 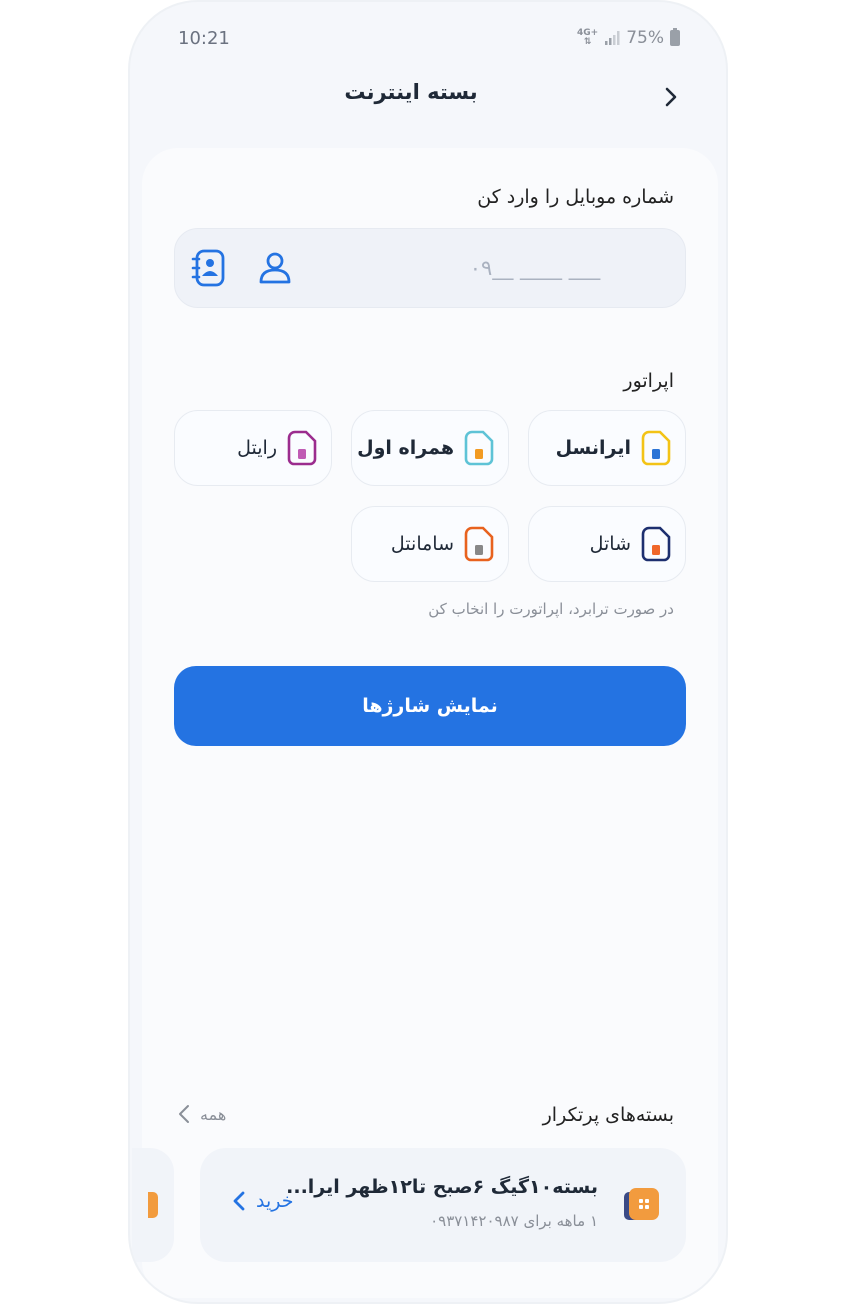 What do you see at coordinates (645, 38) in the screenshot?
I see `battery-percent: 75%` at bounding box center [645, 38].